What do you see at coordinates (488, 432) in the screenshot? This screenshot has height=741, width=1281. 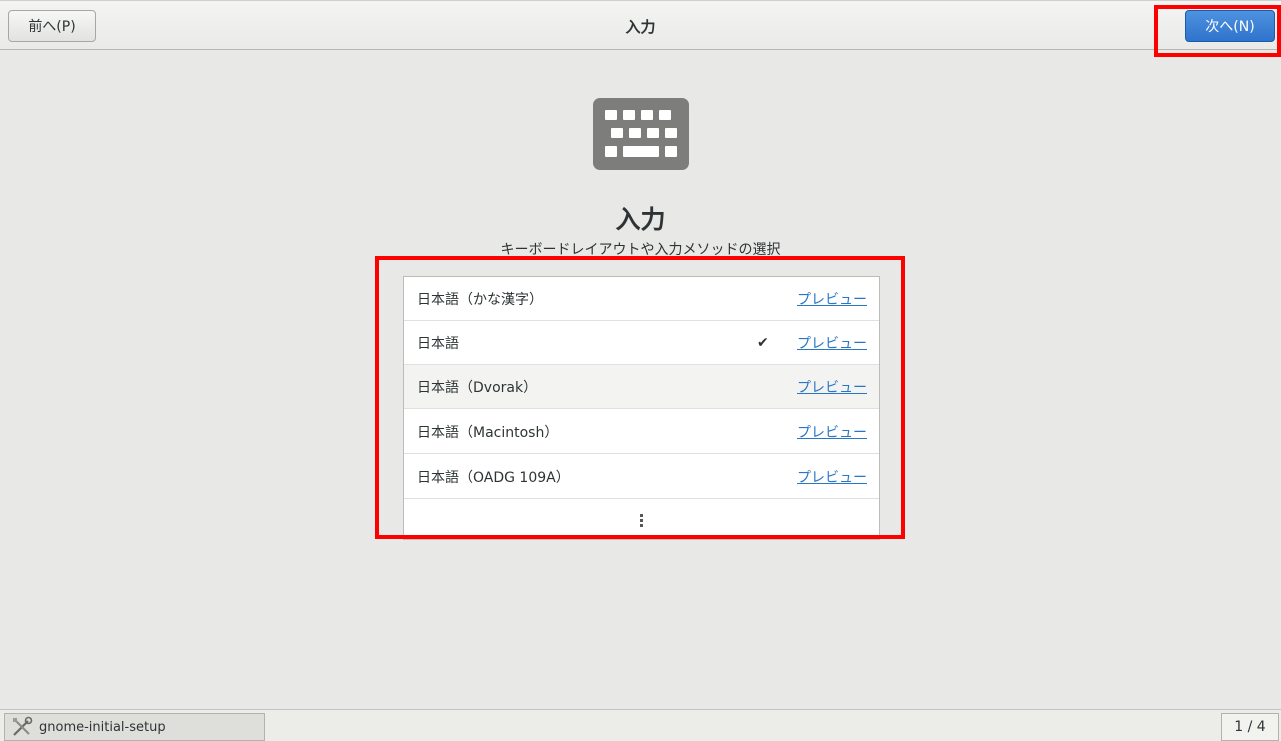 I see `list-item-label: 日本語（Macintosh）` at bounding box center [488, 432].